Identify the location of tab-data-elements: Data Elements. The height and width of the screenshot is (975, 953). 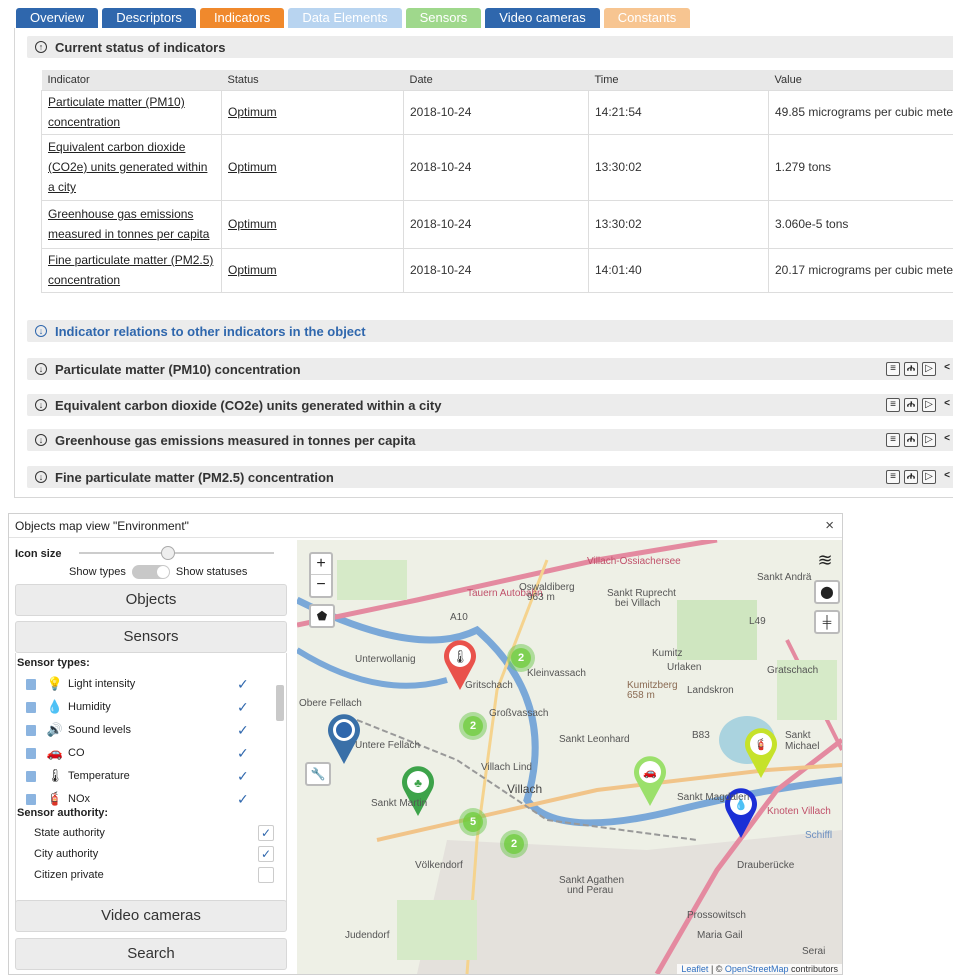
(345, 18).